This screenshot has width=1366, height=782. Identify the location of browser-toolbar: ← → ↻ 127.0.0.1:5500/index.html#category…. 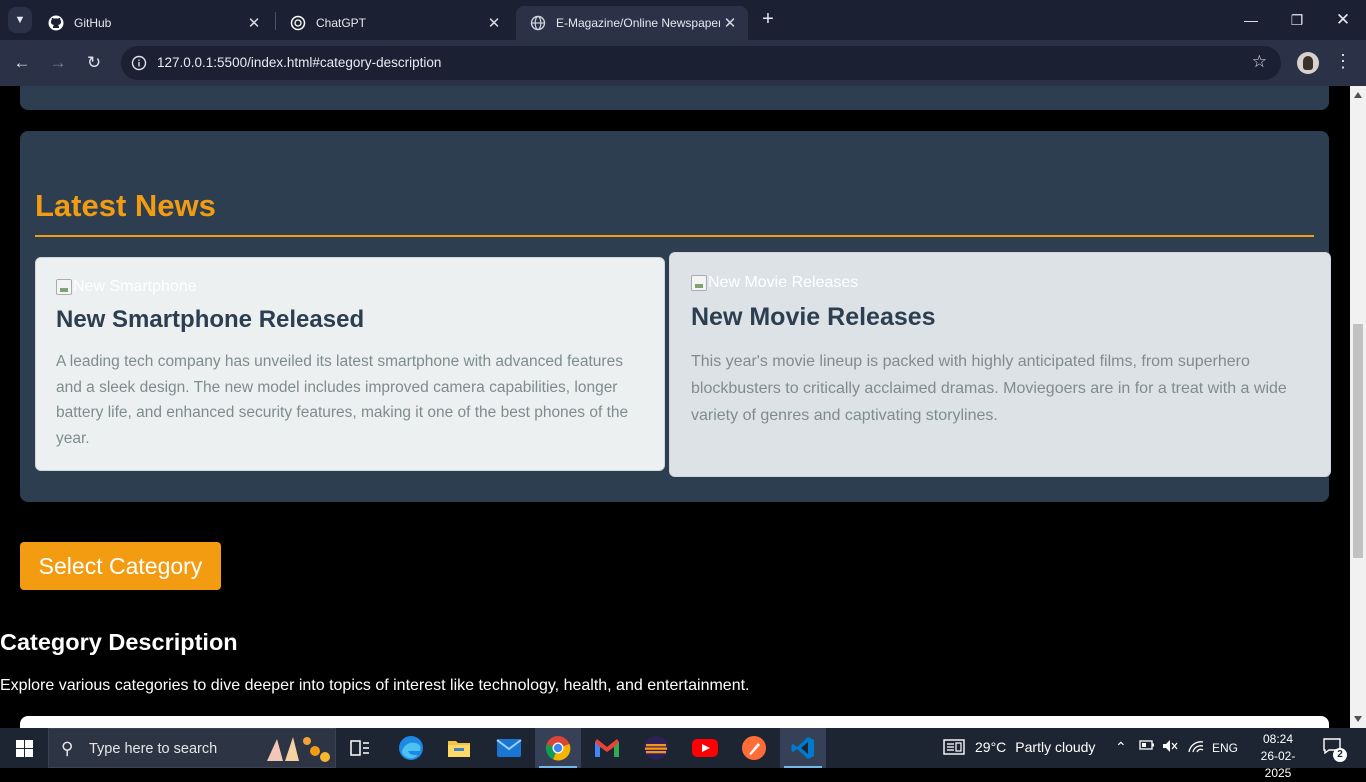
(683, 63).